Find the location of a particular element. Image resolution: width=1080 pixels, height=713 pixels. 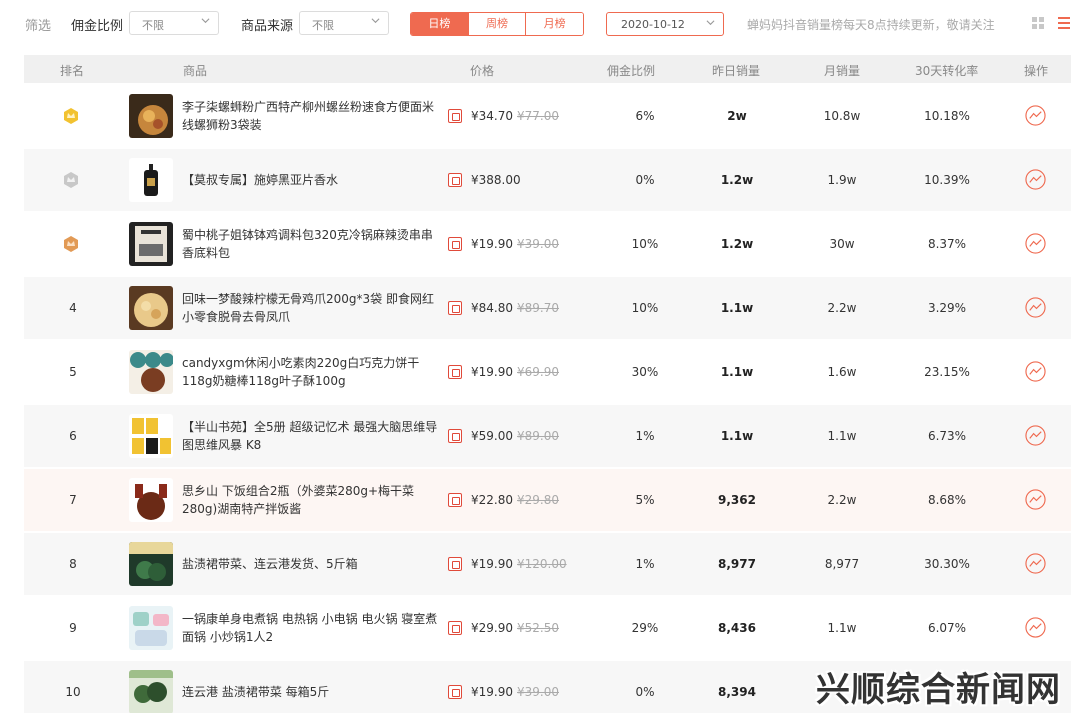

original-price: ¥89.00 is located at coordinates (538, 436).